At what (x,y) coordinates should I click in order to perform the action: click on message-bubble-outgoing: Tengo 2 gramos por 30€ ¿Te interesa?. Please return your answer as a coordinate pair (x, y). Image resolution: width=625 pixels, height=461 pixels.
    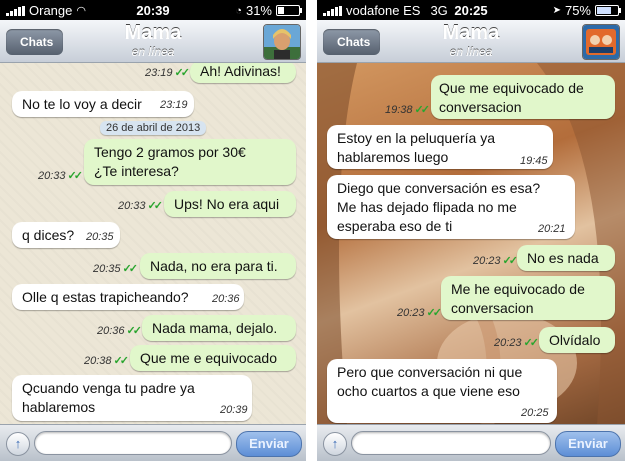
    Looking at the image, I should click on (190, 162).